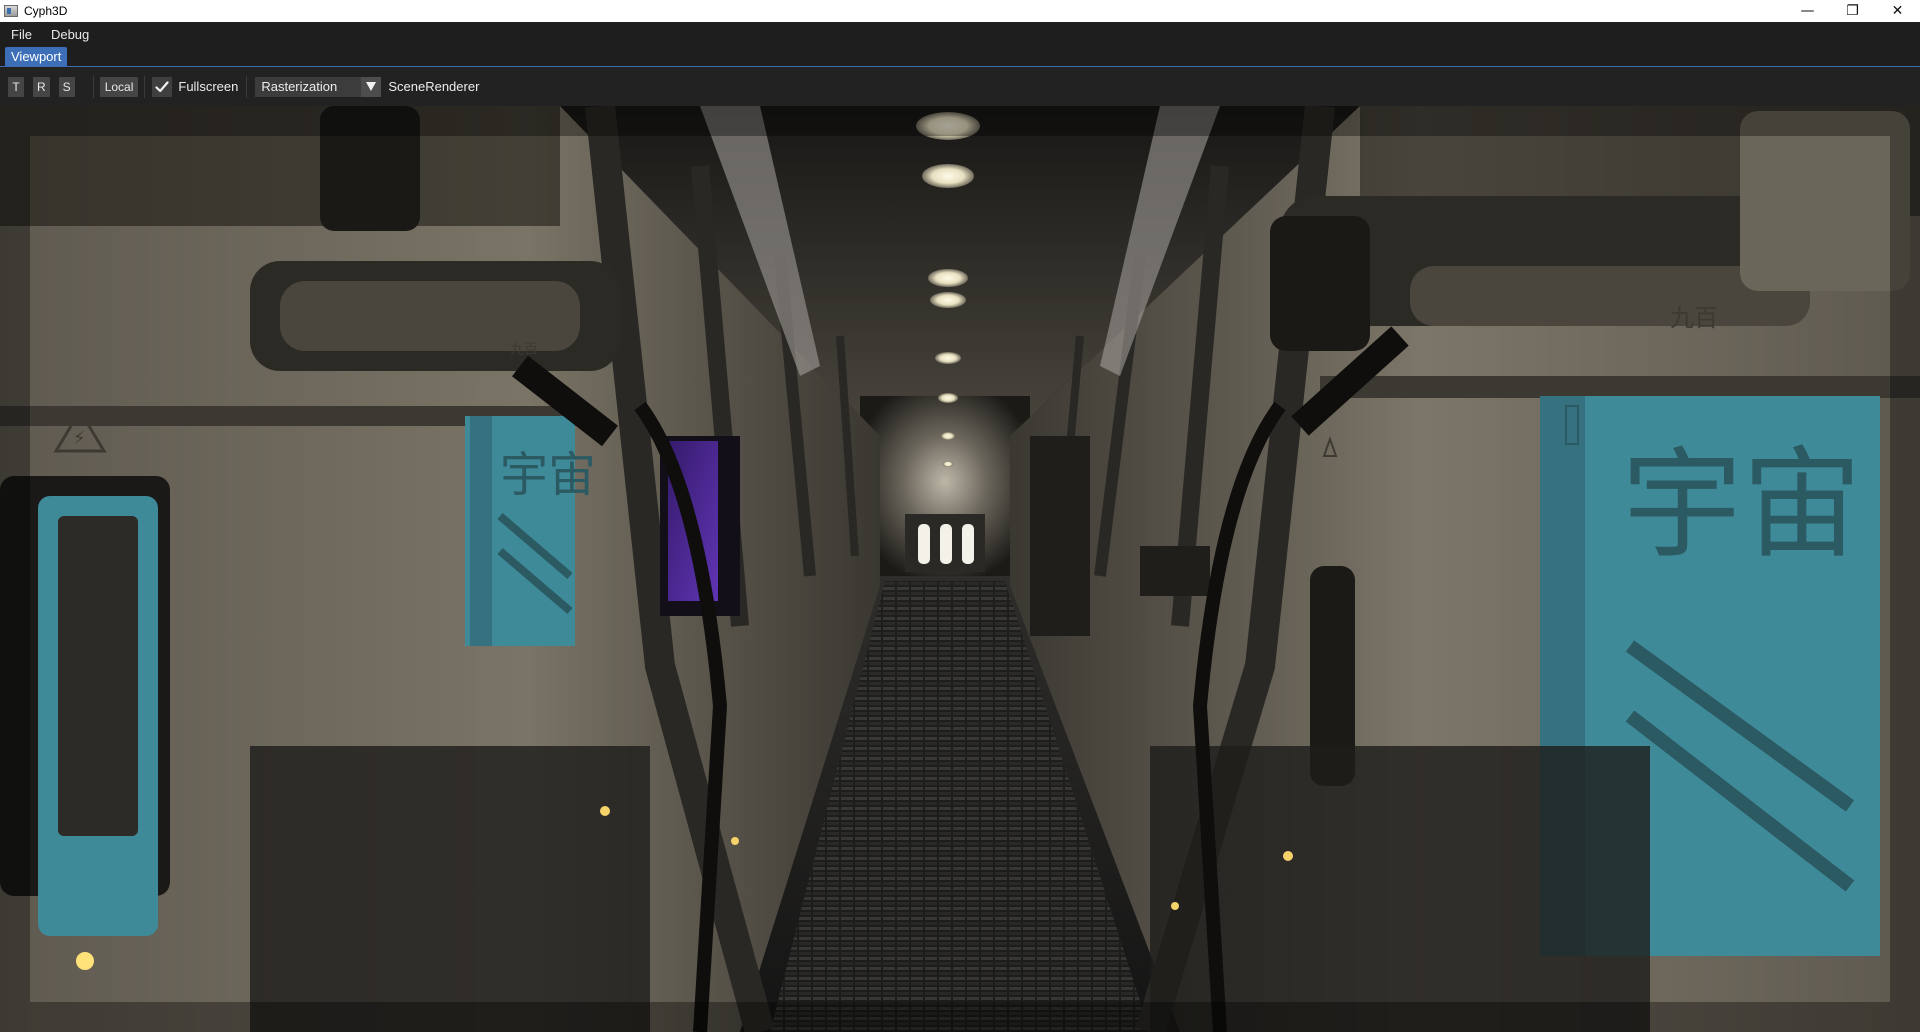 The image size is (1920, 1032). Describe the element at coordinates (36, 56) in the screenshot. I see `tab-viewport: Viewport` at that location.